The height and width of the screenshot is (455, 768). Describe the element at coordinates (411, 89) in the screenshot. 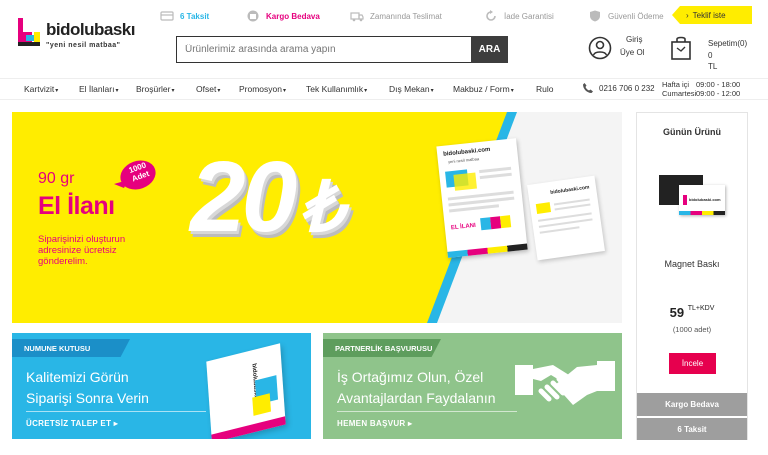

I see `nav-item-dis-mekan: Dış Mekan▾` at that location.